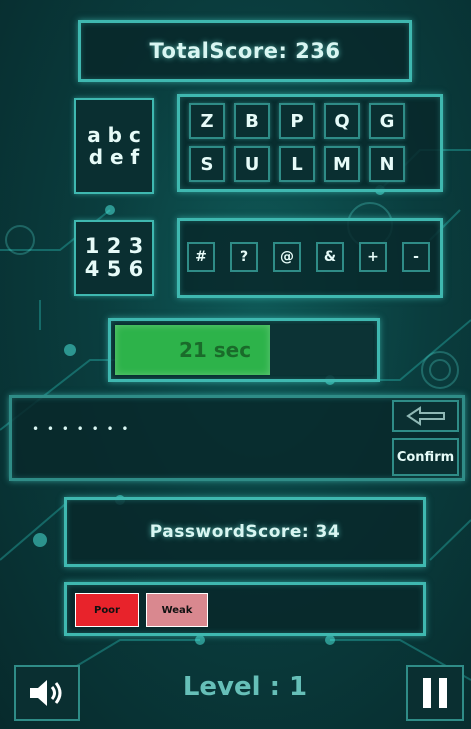  I want to click on symbol-key-2: @, so click(287, 257).